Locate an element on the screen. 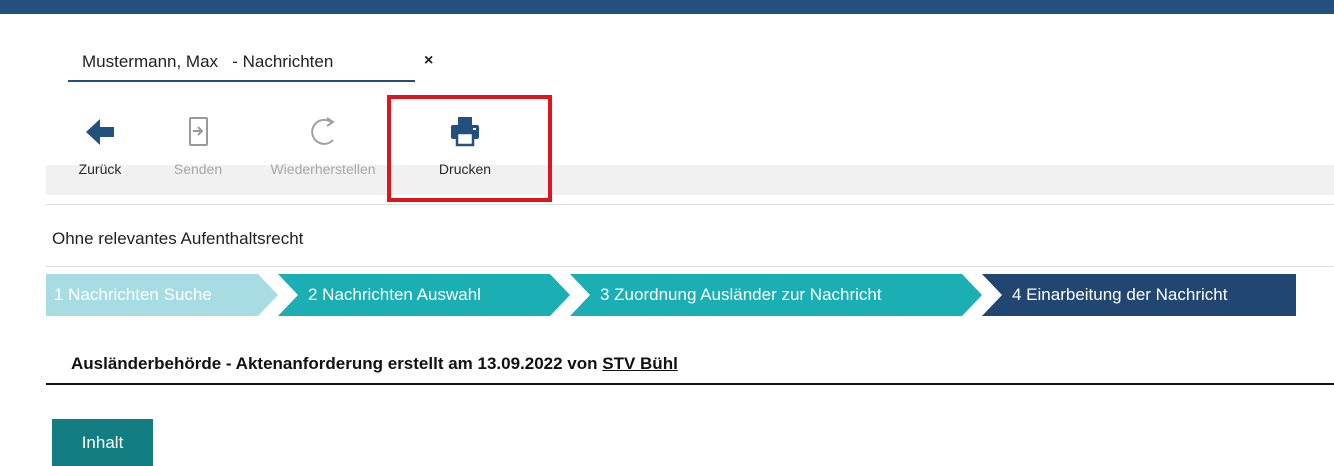 This screenshot has width=1334, height=466. step-1-label: 1 Nachrichten Suche is located at coordinates (133, 294).